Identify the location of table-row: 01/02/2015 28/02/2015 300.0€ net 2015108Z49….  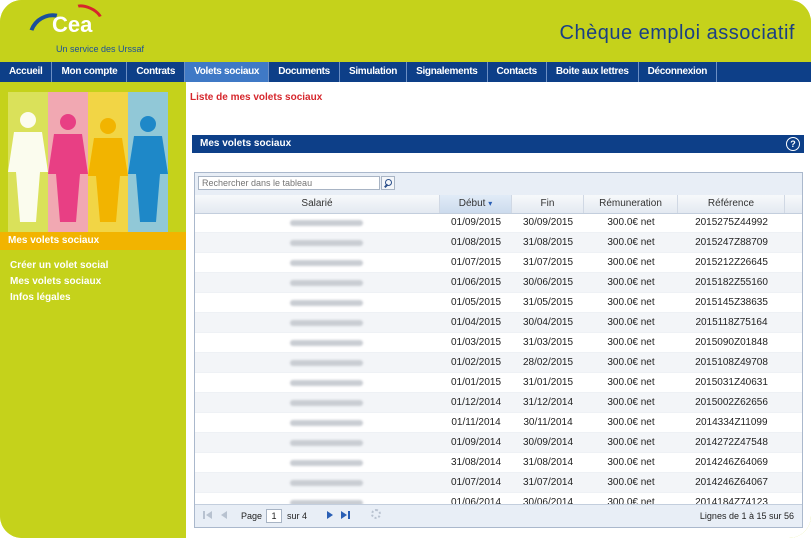
(498, 363).